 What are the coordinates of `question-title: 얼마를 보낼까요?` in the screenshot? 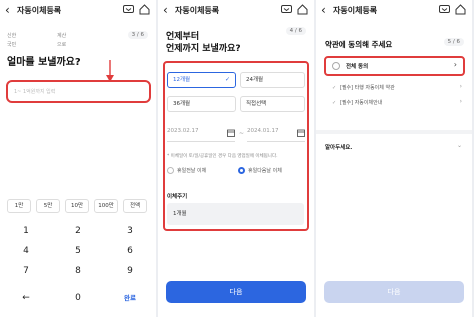 It's located at (44, 62).